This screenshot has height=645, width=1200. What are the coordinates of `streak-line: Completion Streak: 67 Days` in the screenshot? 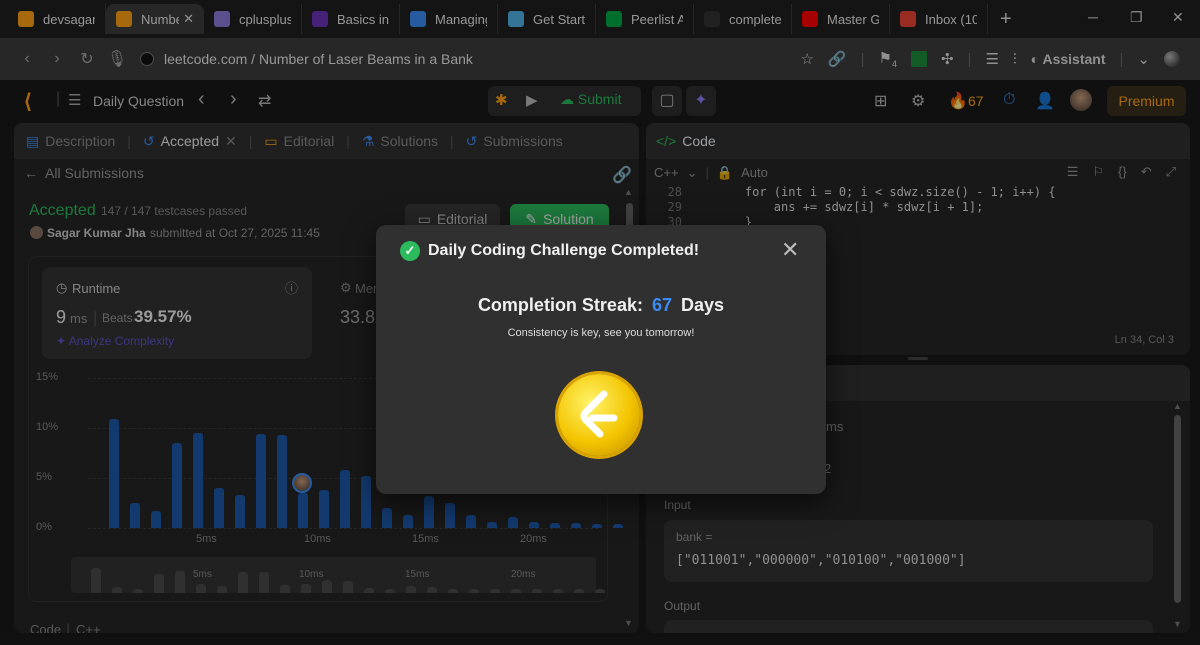 It's located at (601, 305).